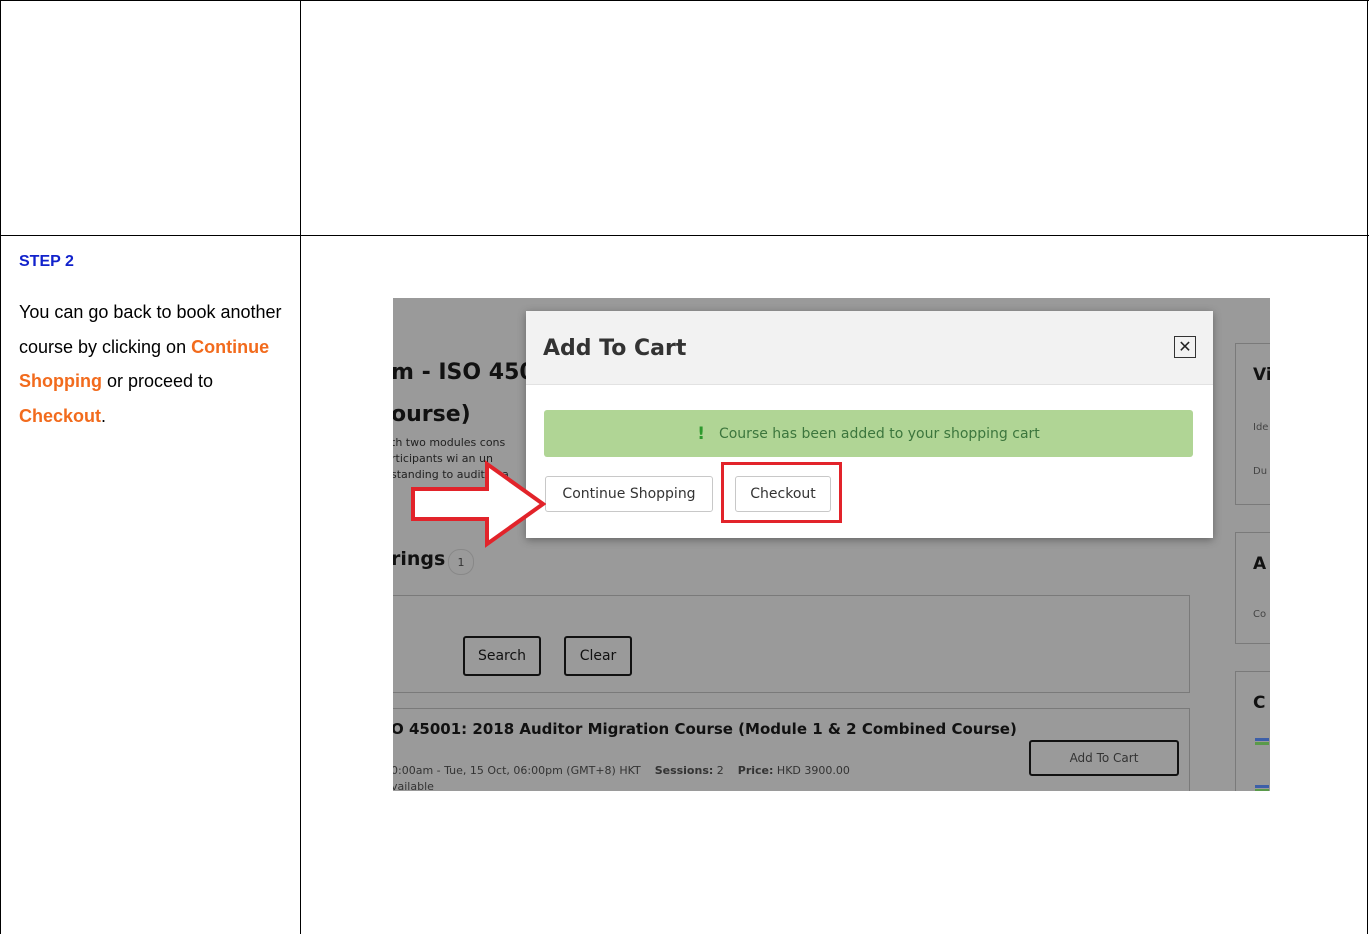  What do you see at coordinates (1252, 731) in the screenshot?
I see `sidebar-panel-categories` at bounding box center [1252, 731].